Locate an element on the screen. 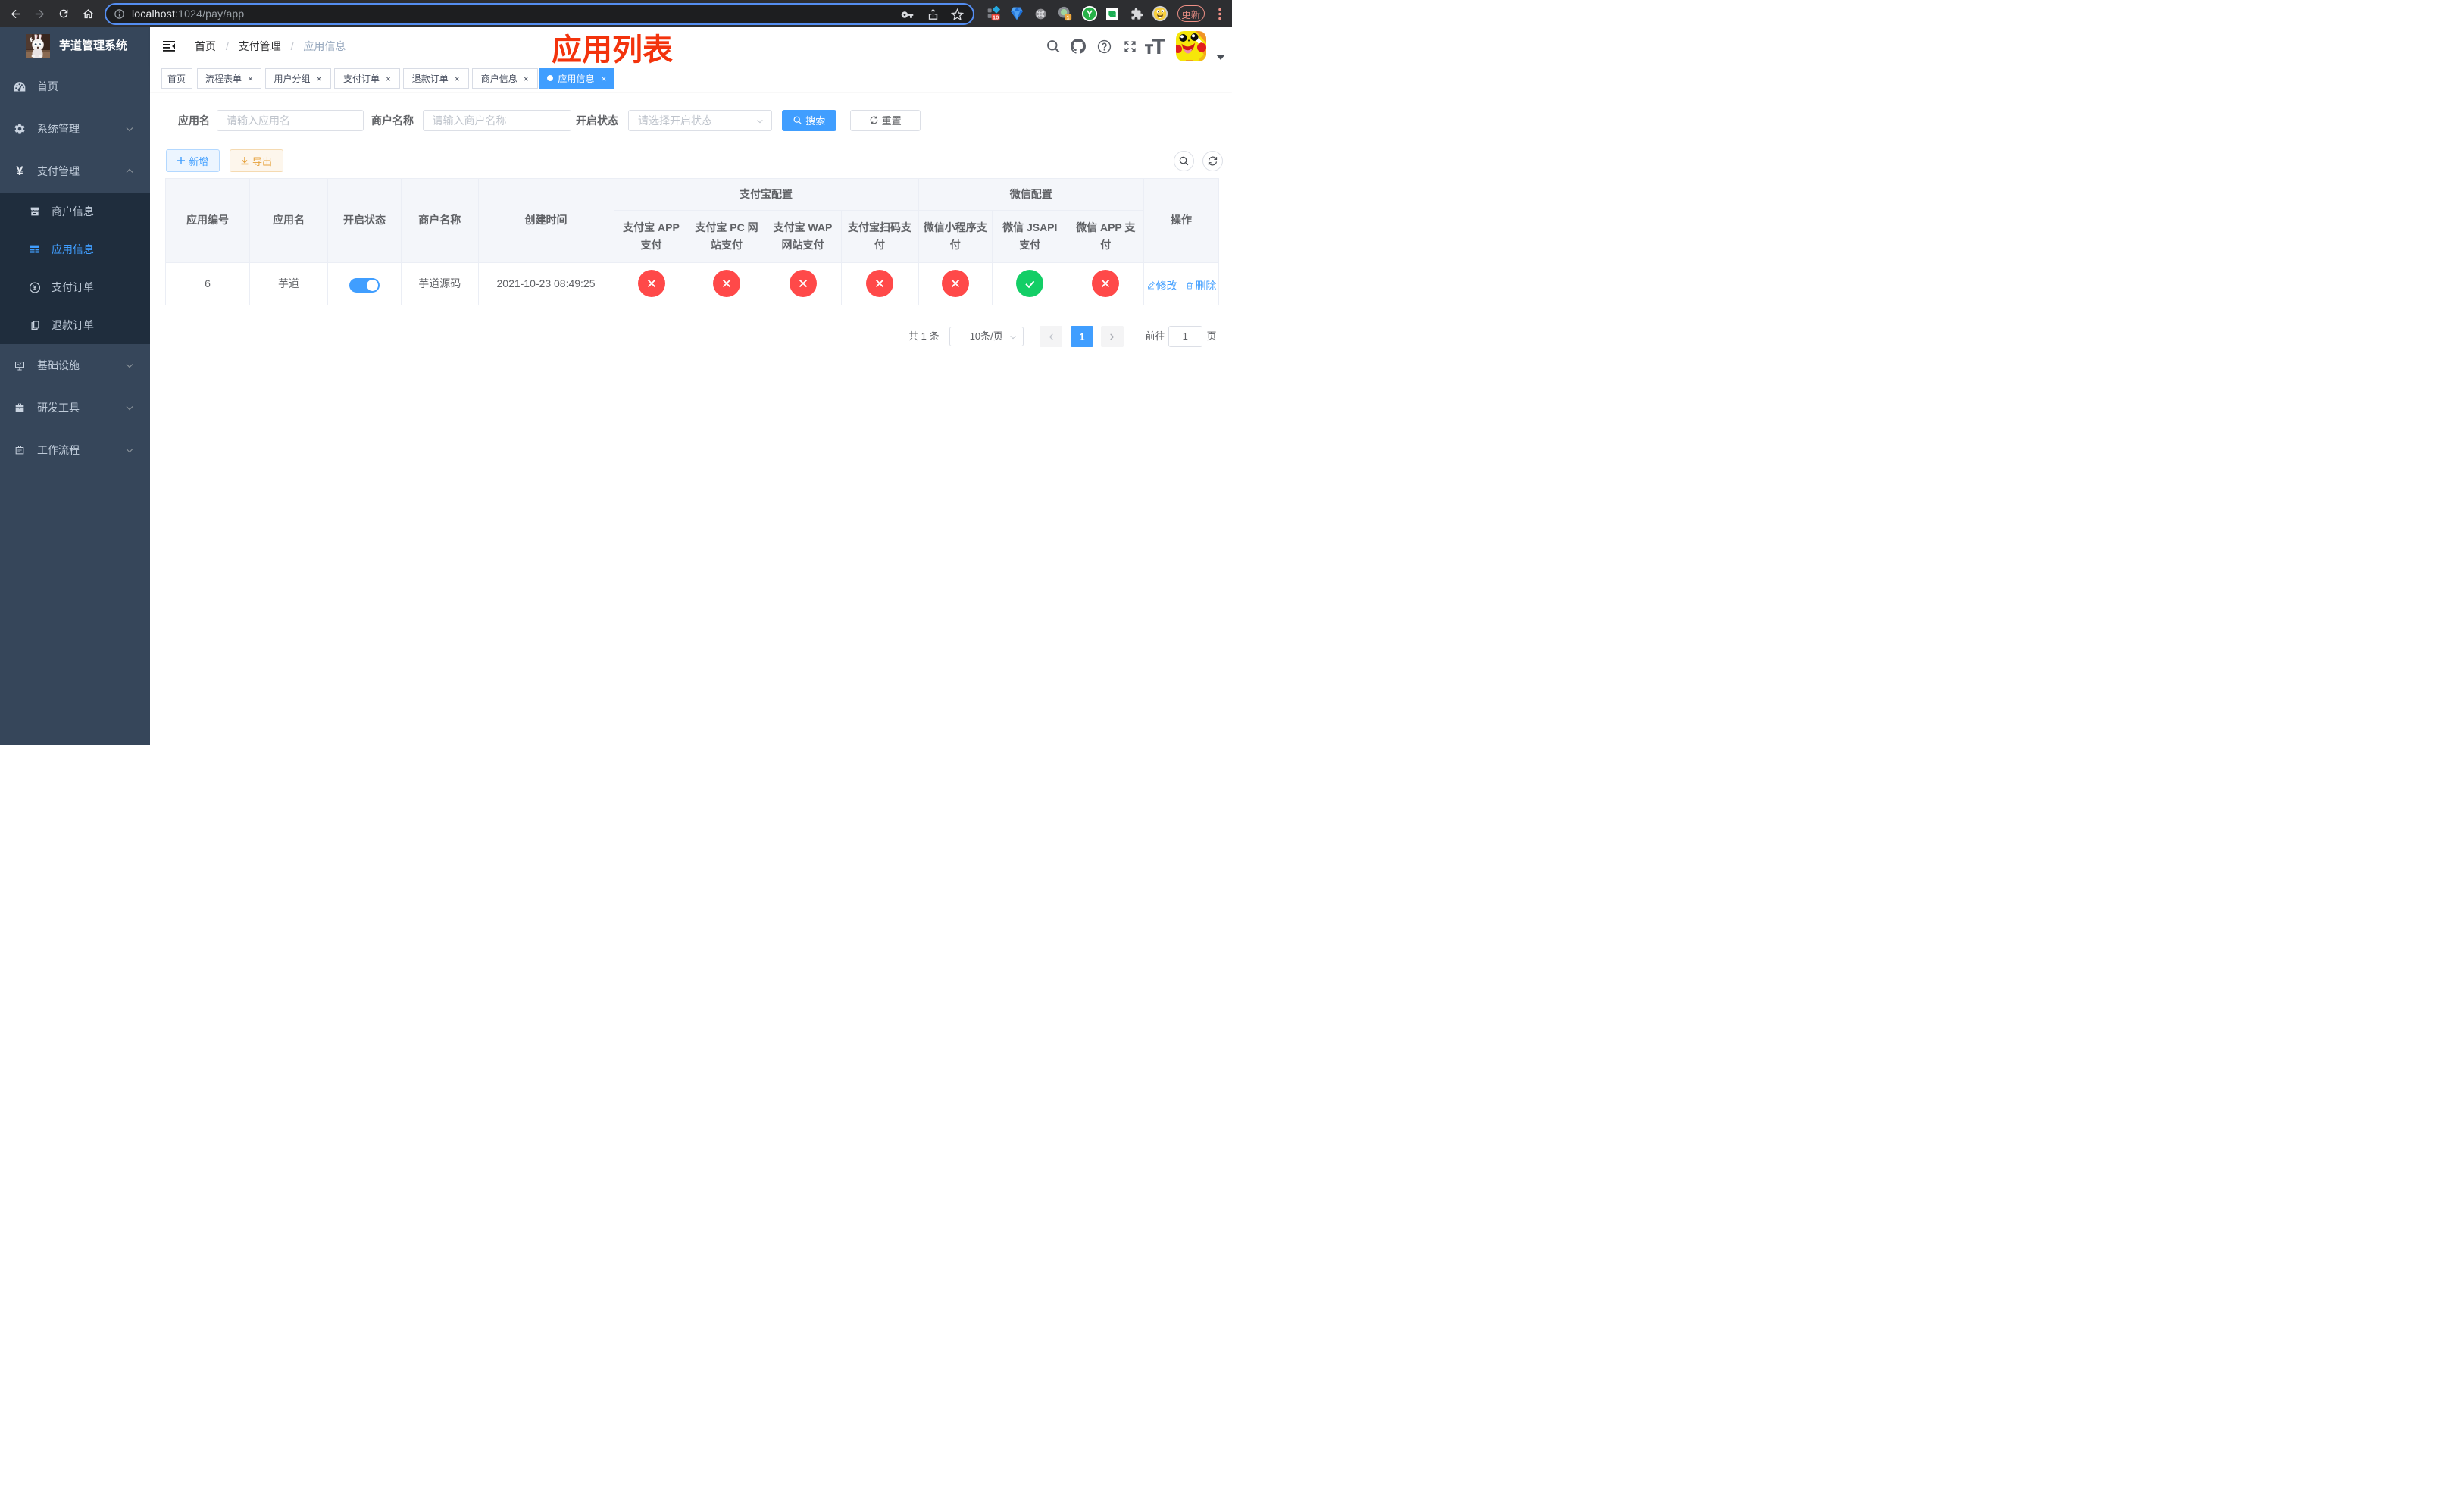  svg-text: 10 is located at coordinates (996, 18).